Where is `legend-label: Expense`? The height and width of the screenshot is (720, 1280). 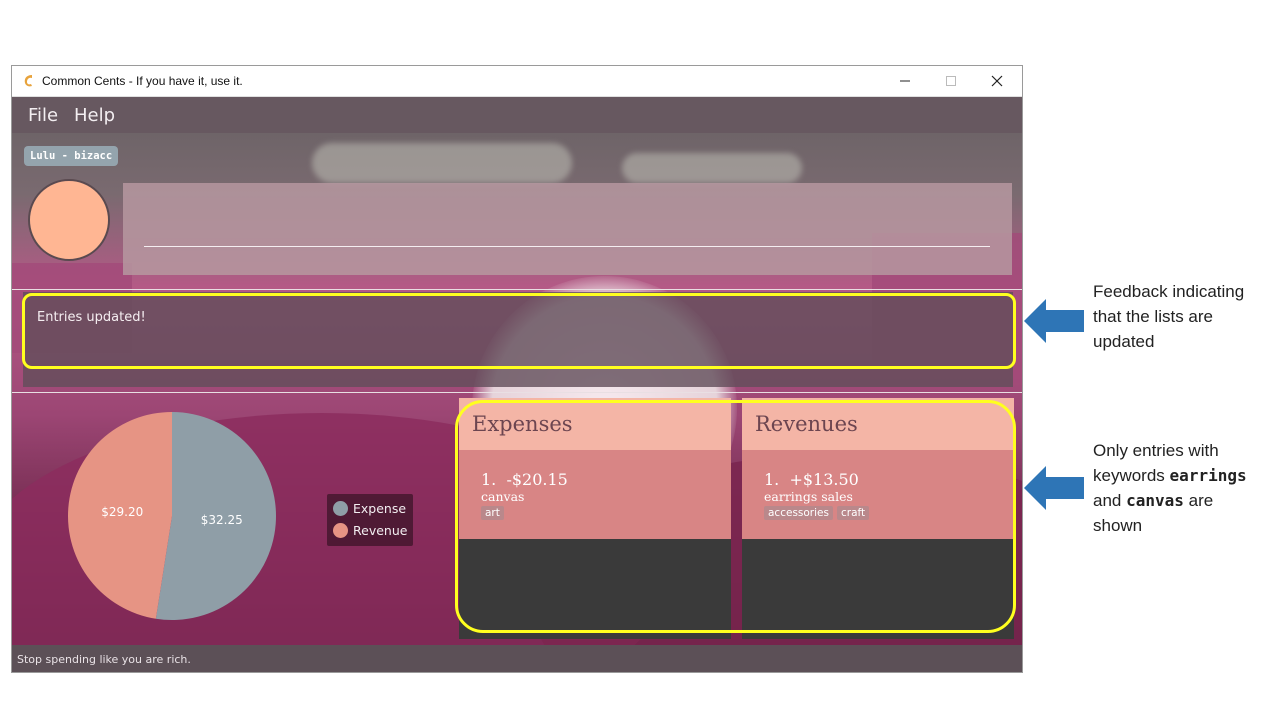
legend-label: Expense is located at coordinates (380, 508).